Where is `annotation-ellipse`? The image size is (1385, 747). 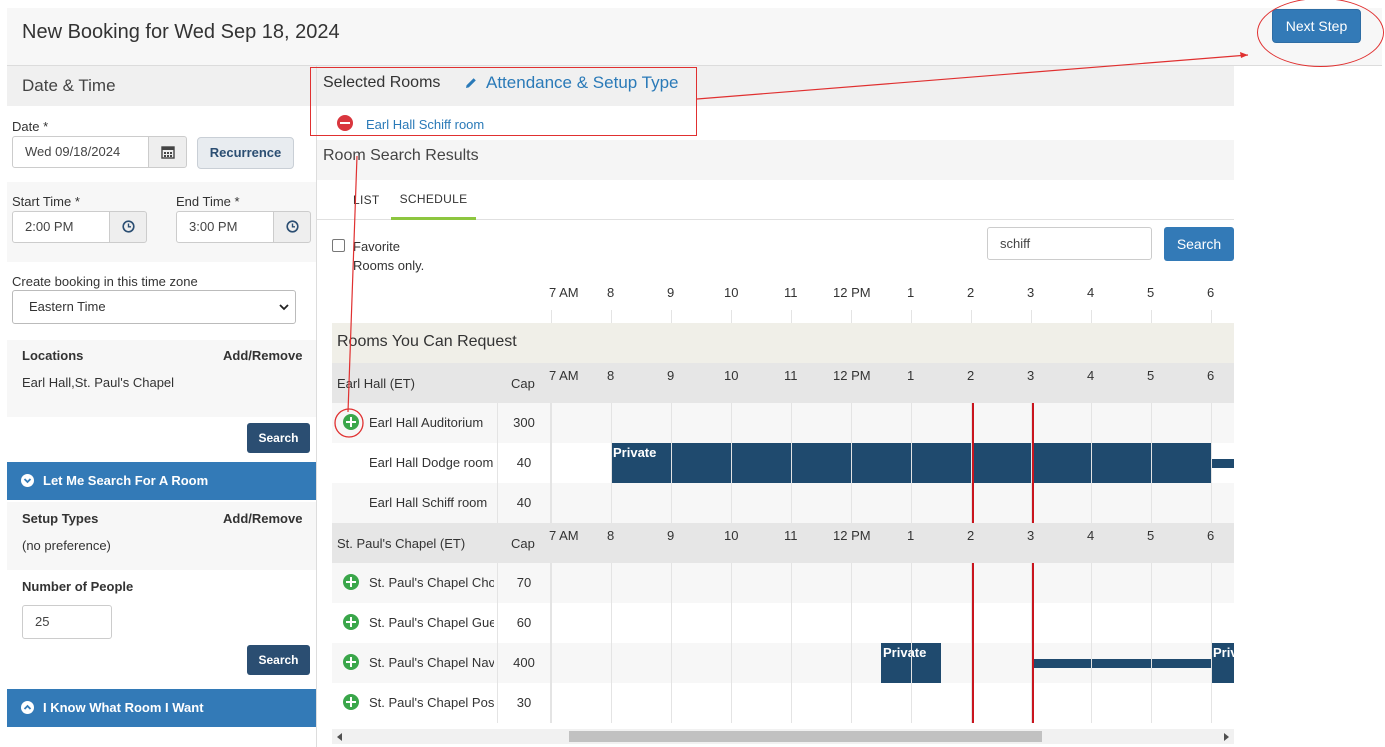
annotation-ellipse is located at coordinates (1320, 33).